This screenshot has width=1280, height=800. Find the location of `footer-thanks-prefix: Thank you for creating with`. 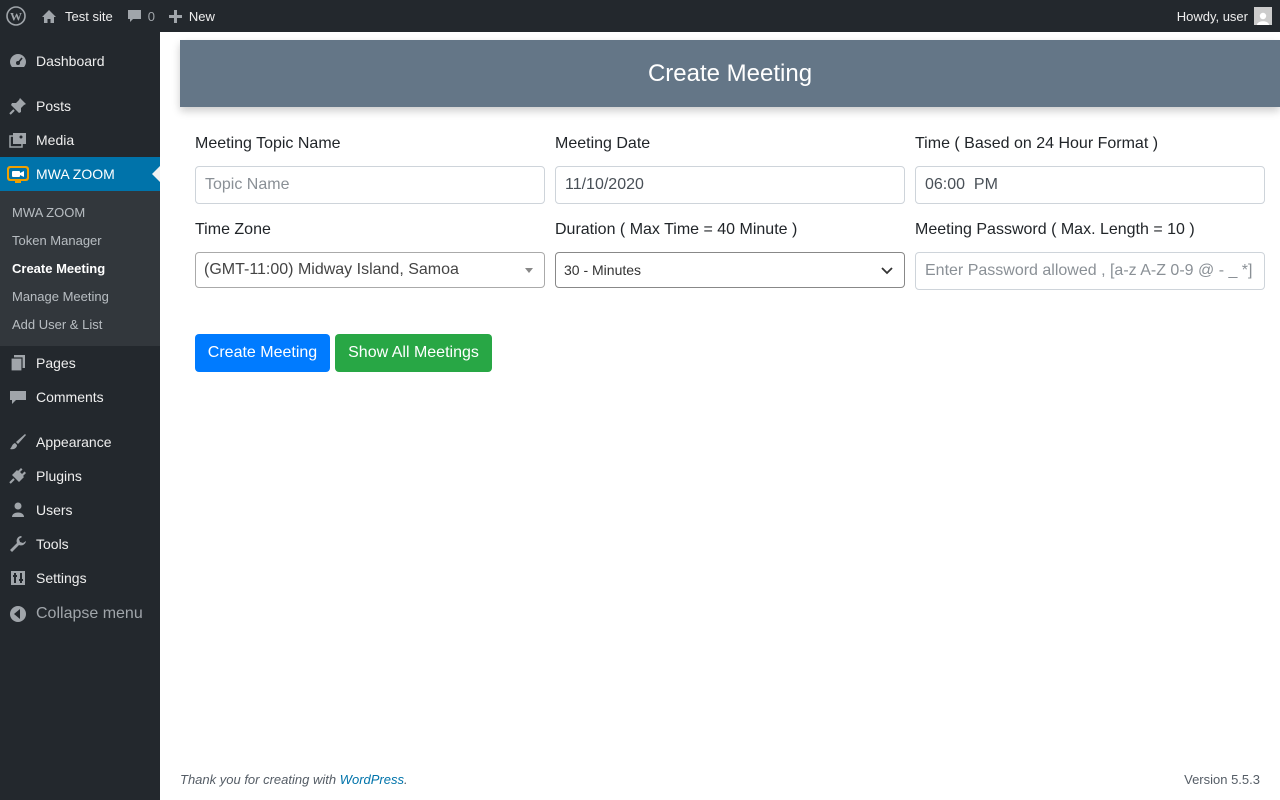

footer-thanks-prefix: Thank you for creating with is located at coordinates (260, 779).